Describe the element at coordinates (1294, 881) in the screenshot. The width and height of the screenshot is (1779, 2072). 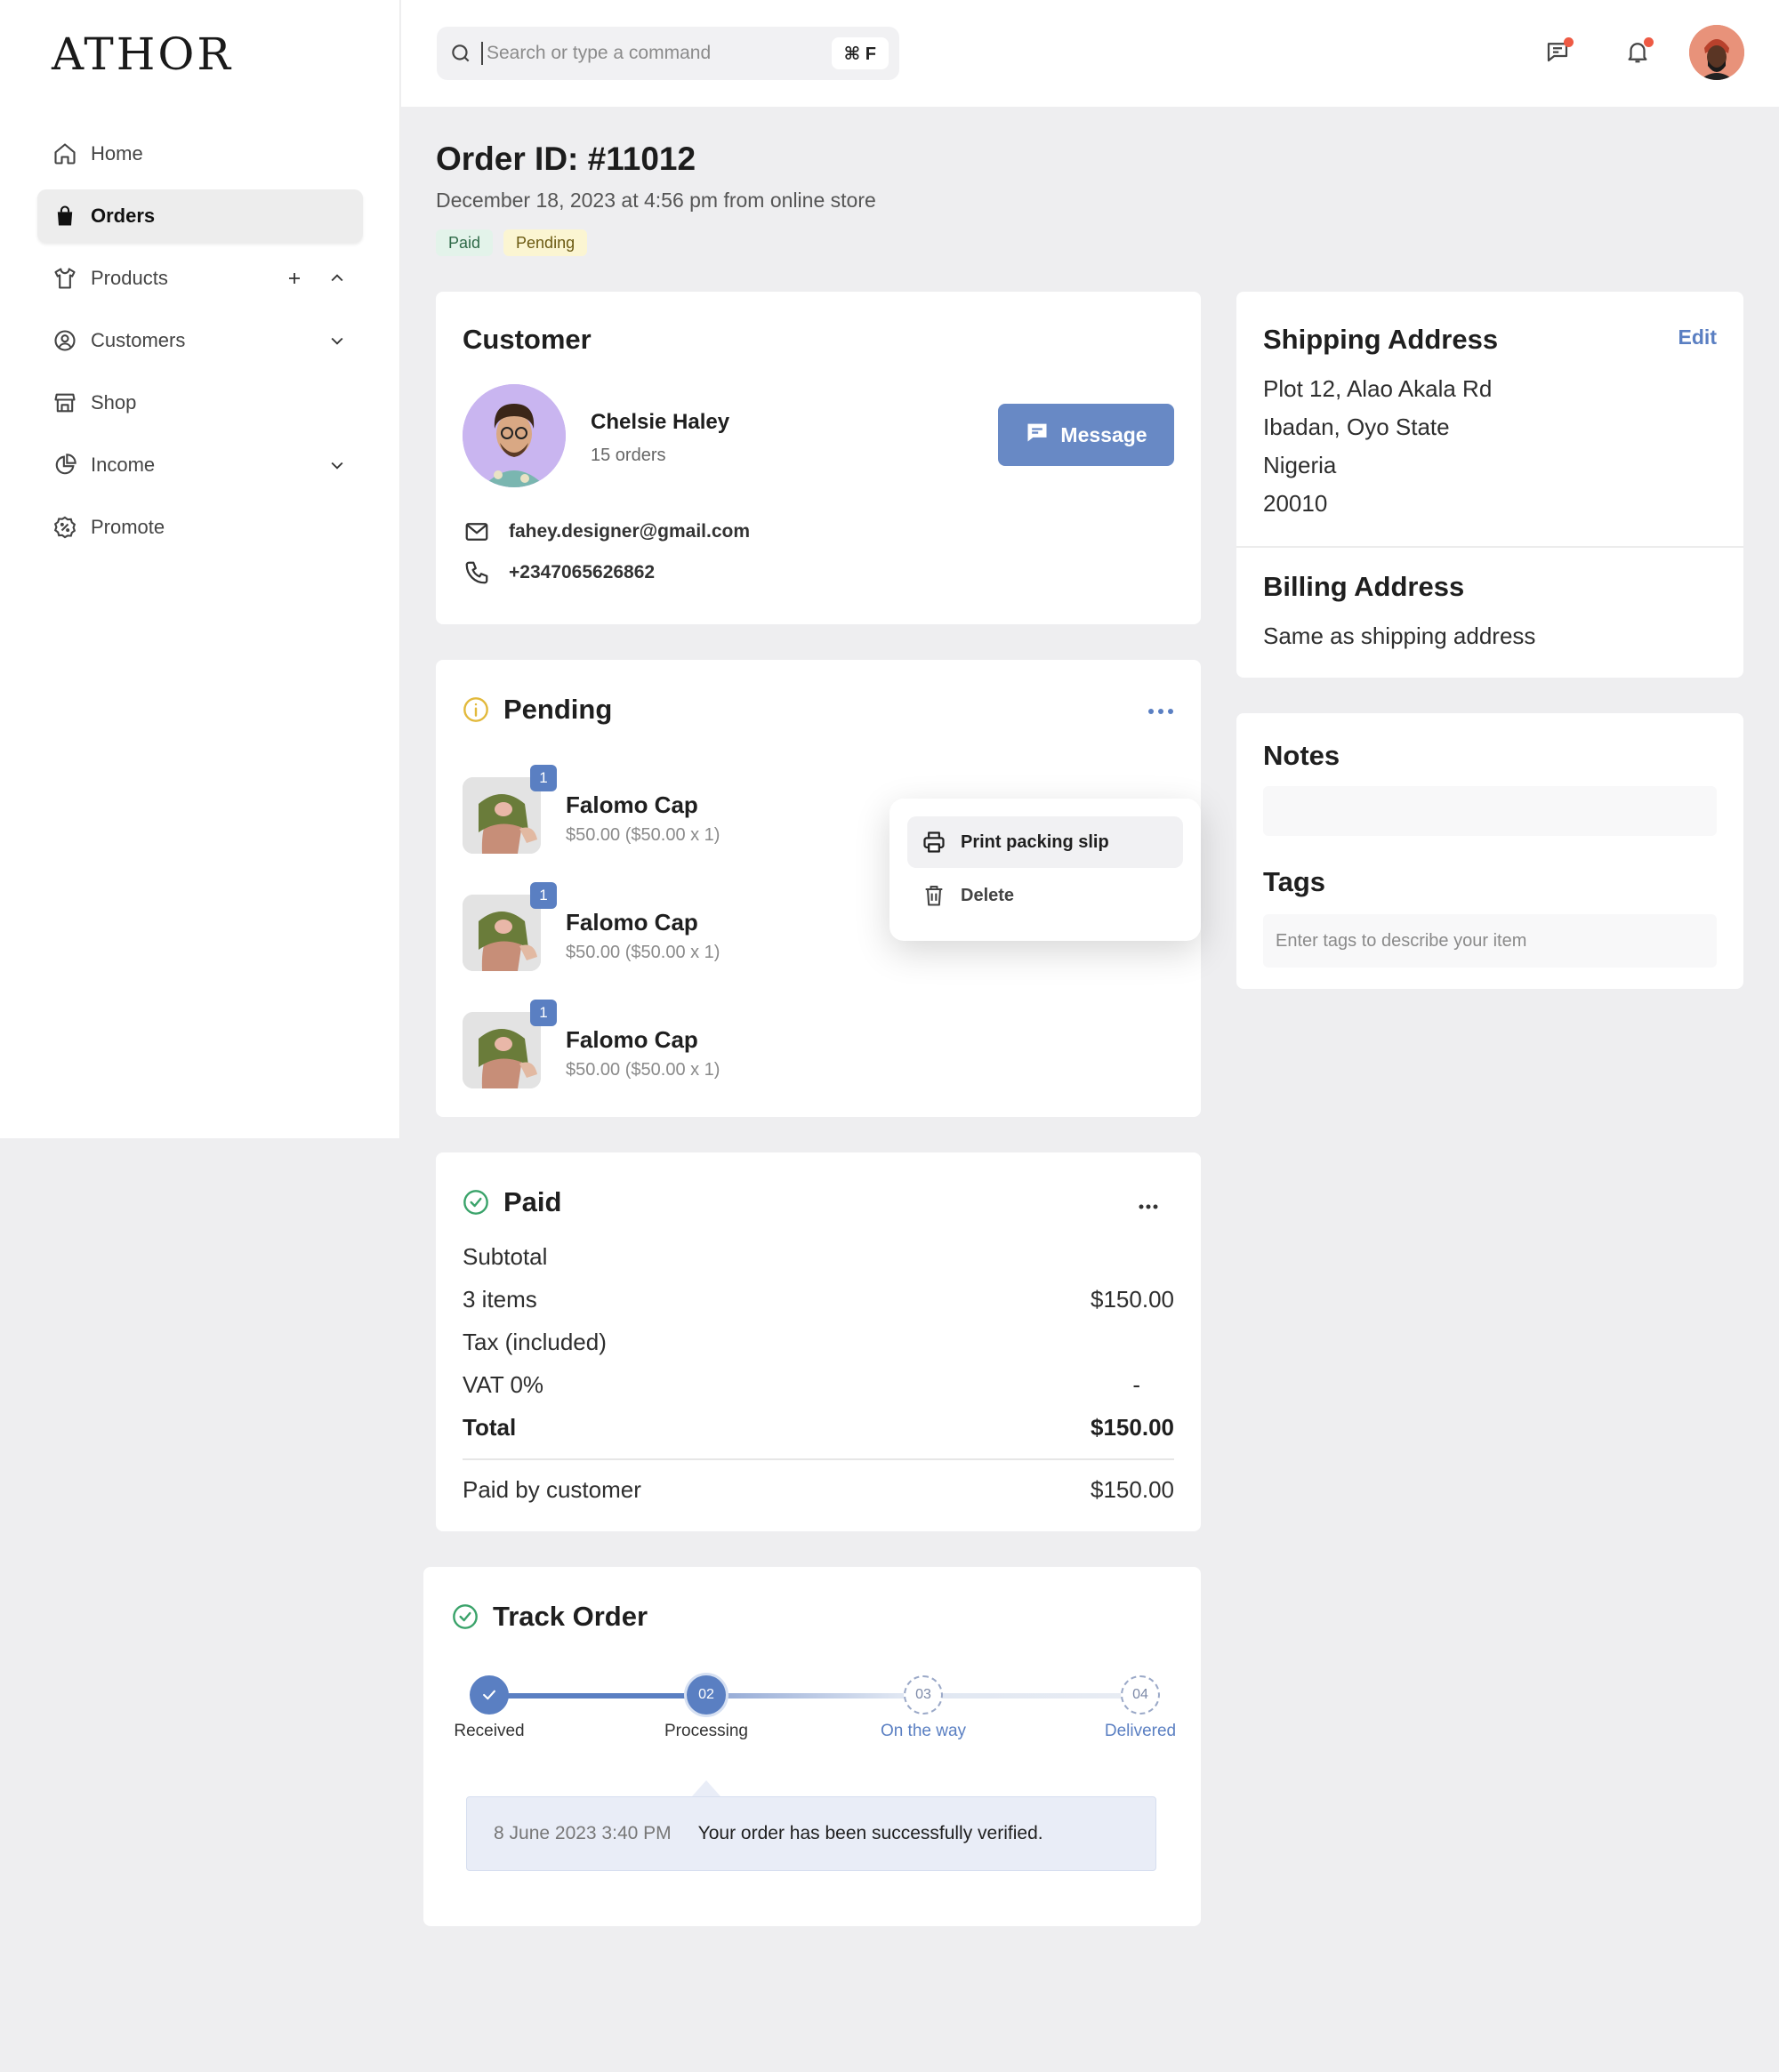
I see `tags-title: Tags` at that location.